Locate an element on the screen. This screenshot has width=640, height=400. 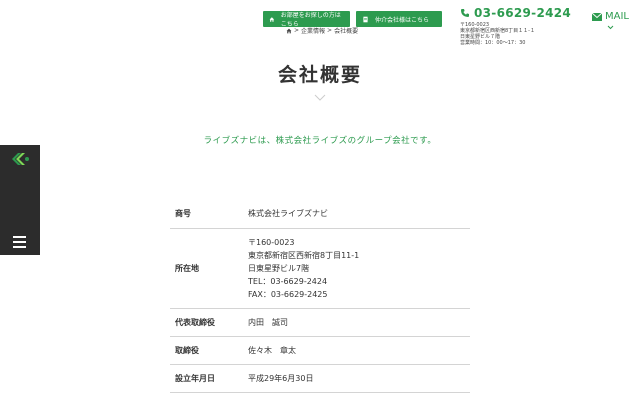
breadcrumb-item-overview: 会社概要 is located at coordinates (346, 31).